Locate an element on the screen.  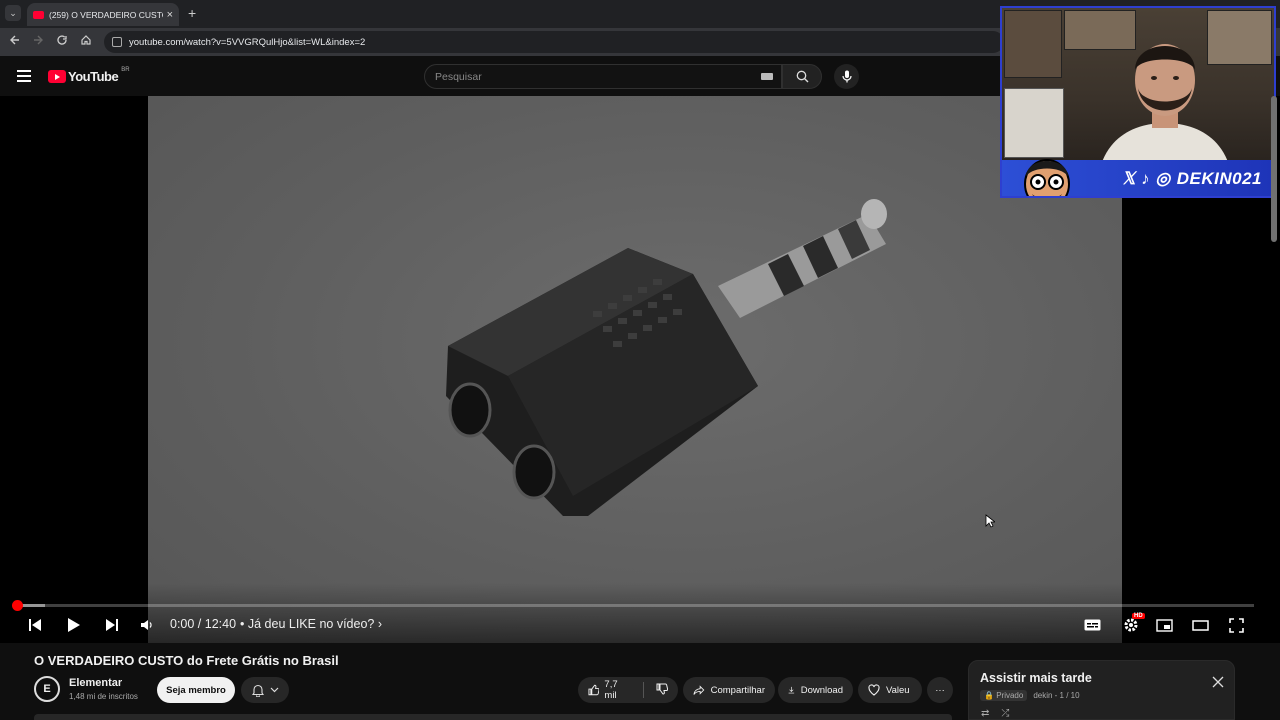
menu-icon is located at coordinates (24, 77).